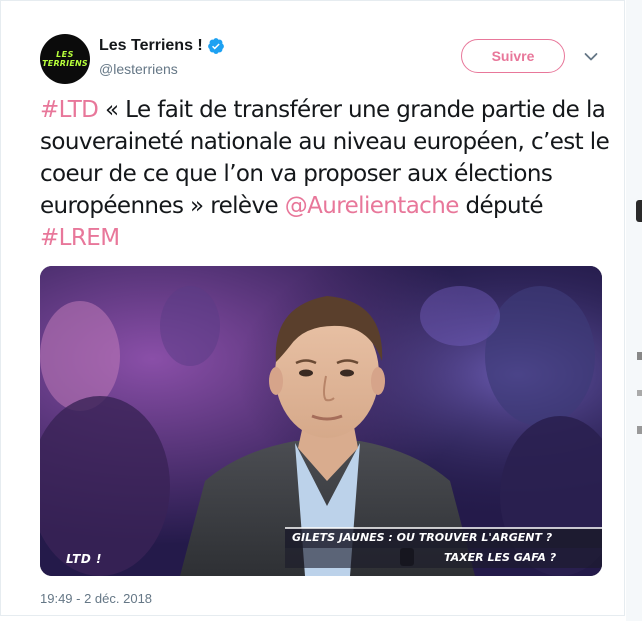 The width and height of the screenshot is (642, 621). Describe the element at coordinates (422, 537) in the screenshot. I see `media-banner-line1: GILETS JAUNES : OU TROUVER L'ARGENT ?` at that location.